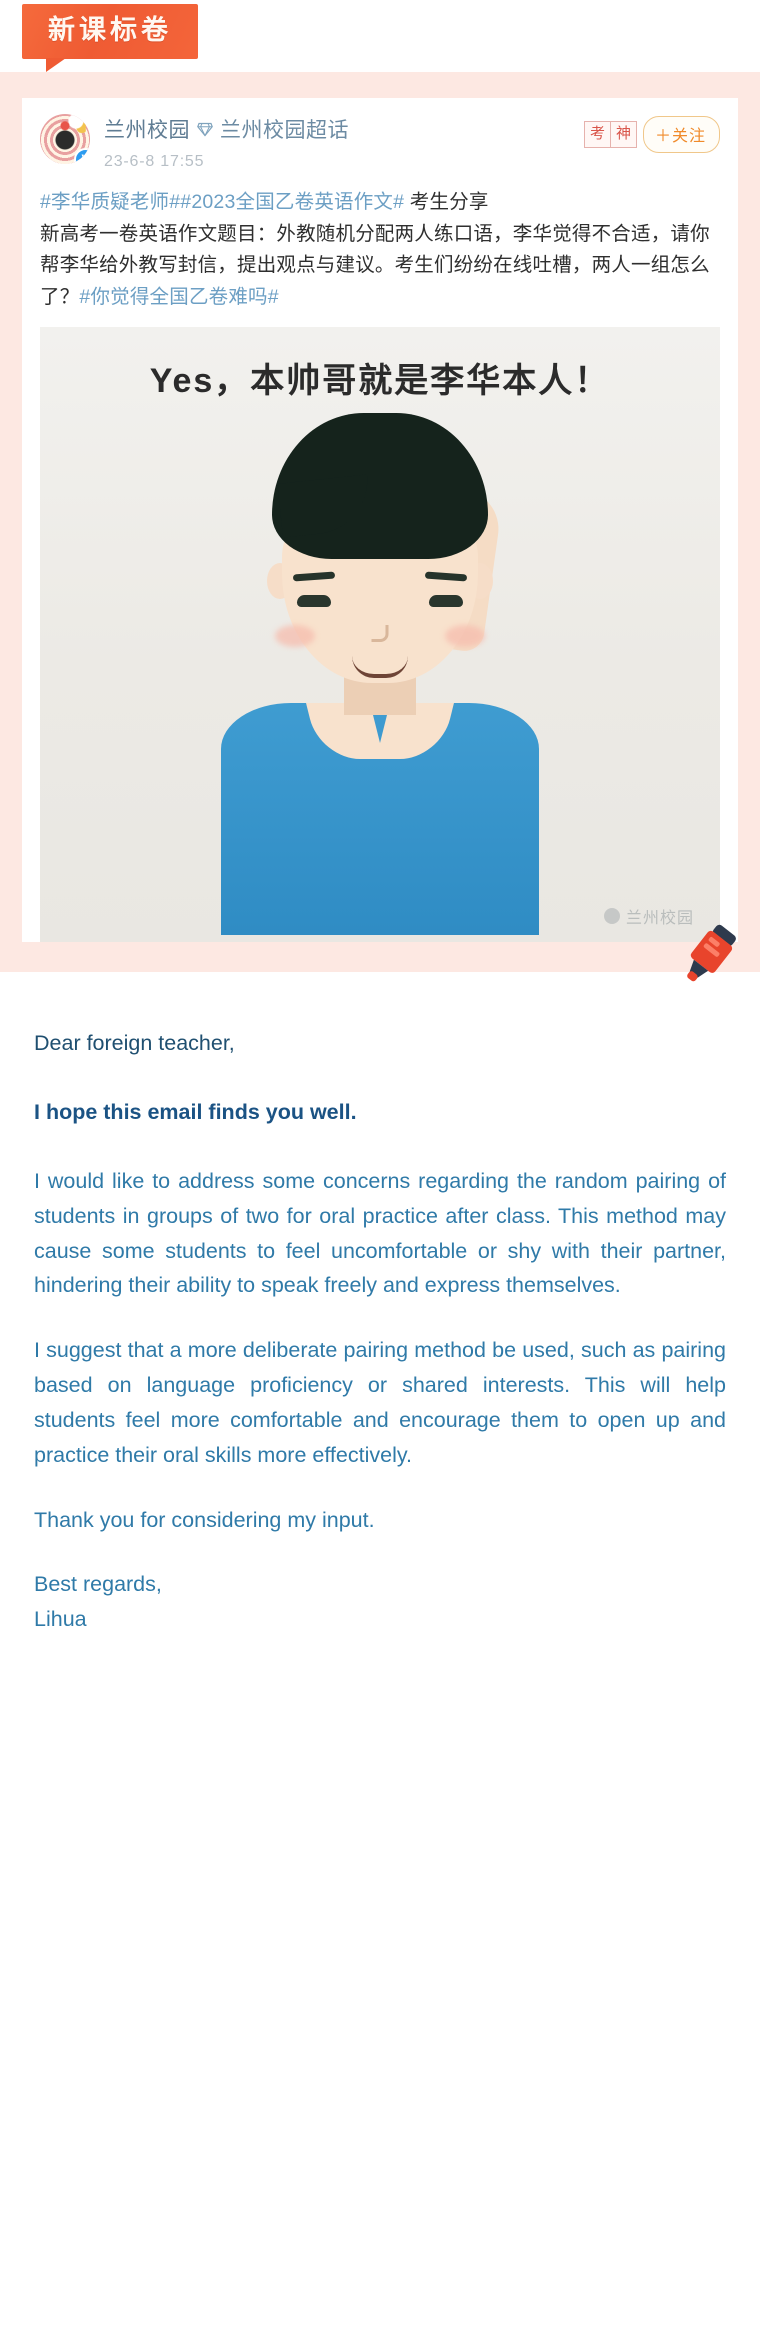  I want to click on hashtag-liHua-questions-teacher: #李华质疑老师#, so click(110, 202).